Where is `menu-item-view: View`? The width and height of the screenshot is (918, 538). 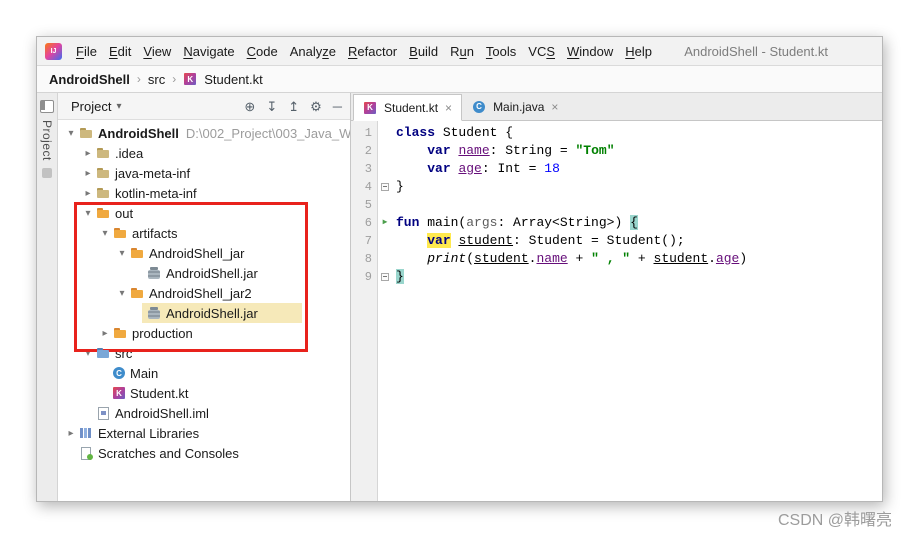
menu-item-view: View is located at coordinates (157, 51).